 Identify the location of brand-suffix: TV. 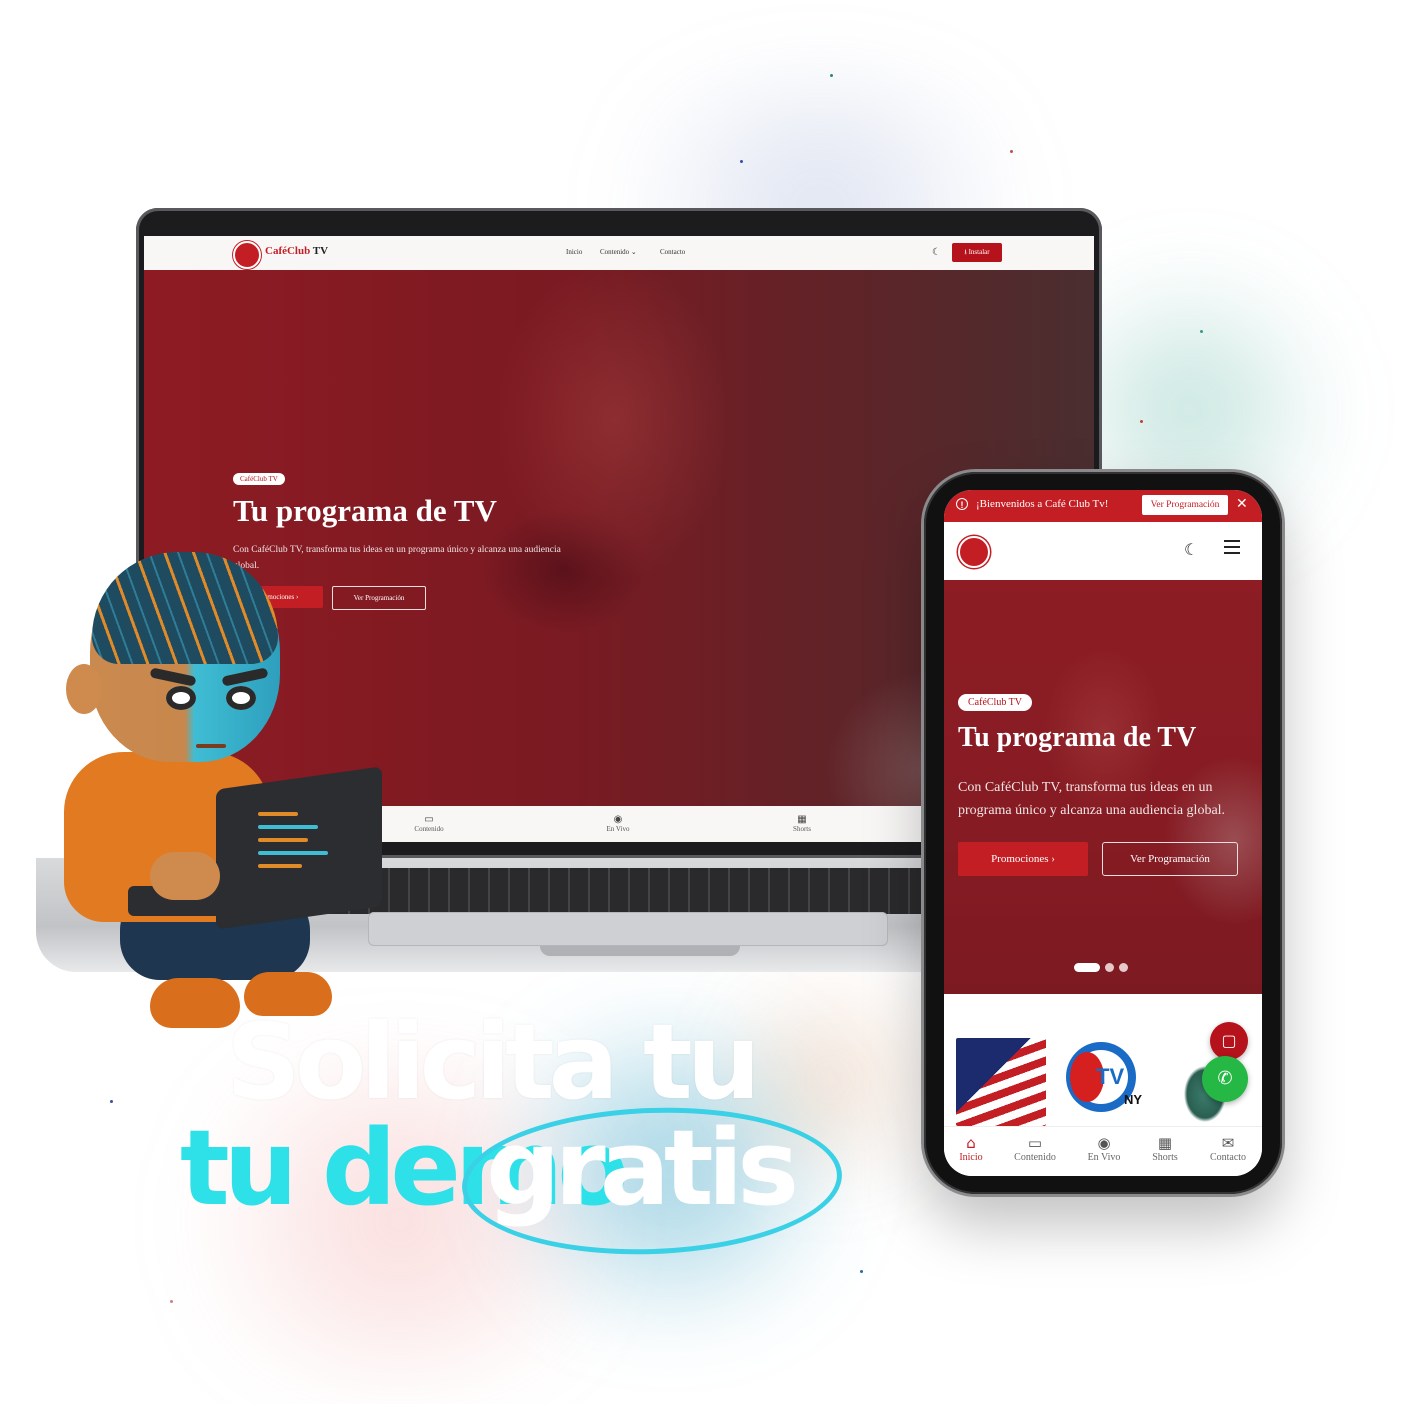
(320, 251).